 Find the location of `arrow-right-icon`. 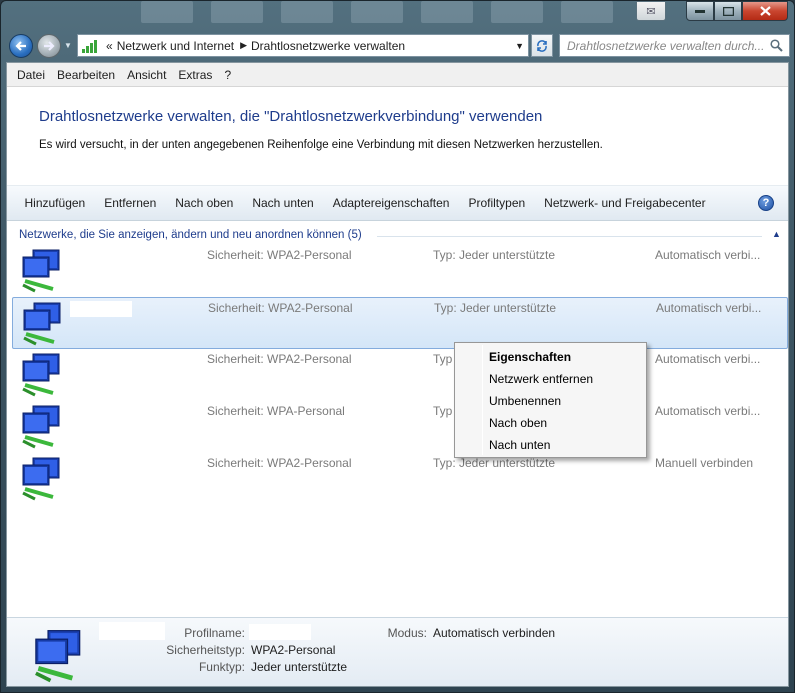

arrow-right-icon is located at coordinates (49, 46).